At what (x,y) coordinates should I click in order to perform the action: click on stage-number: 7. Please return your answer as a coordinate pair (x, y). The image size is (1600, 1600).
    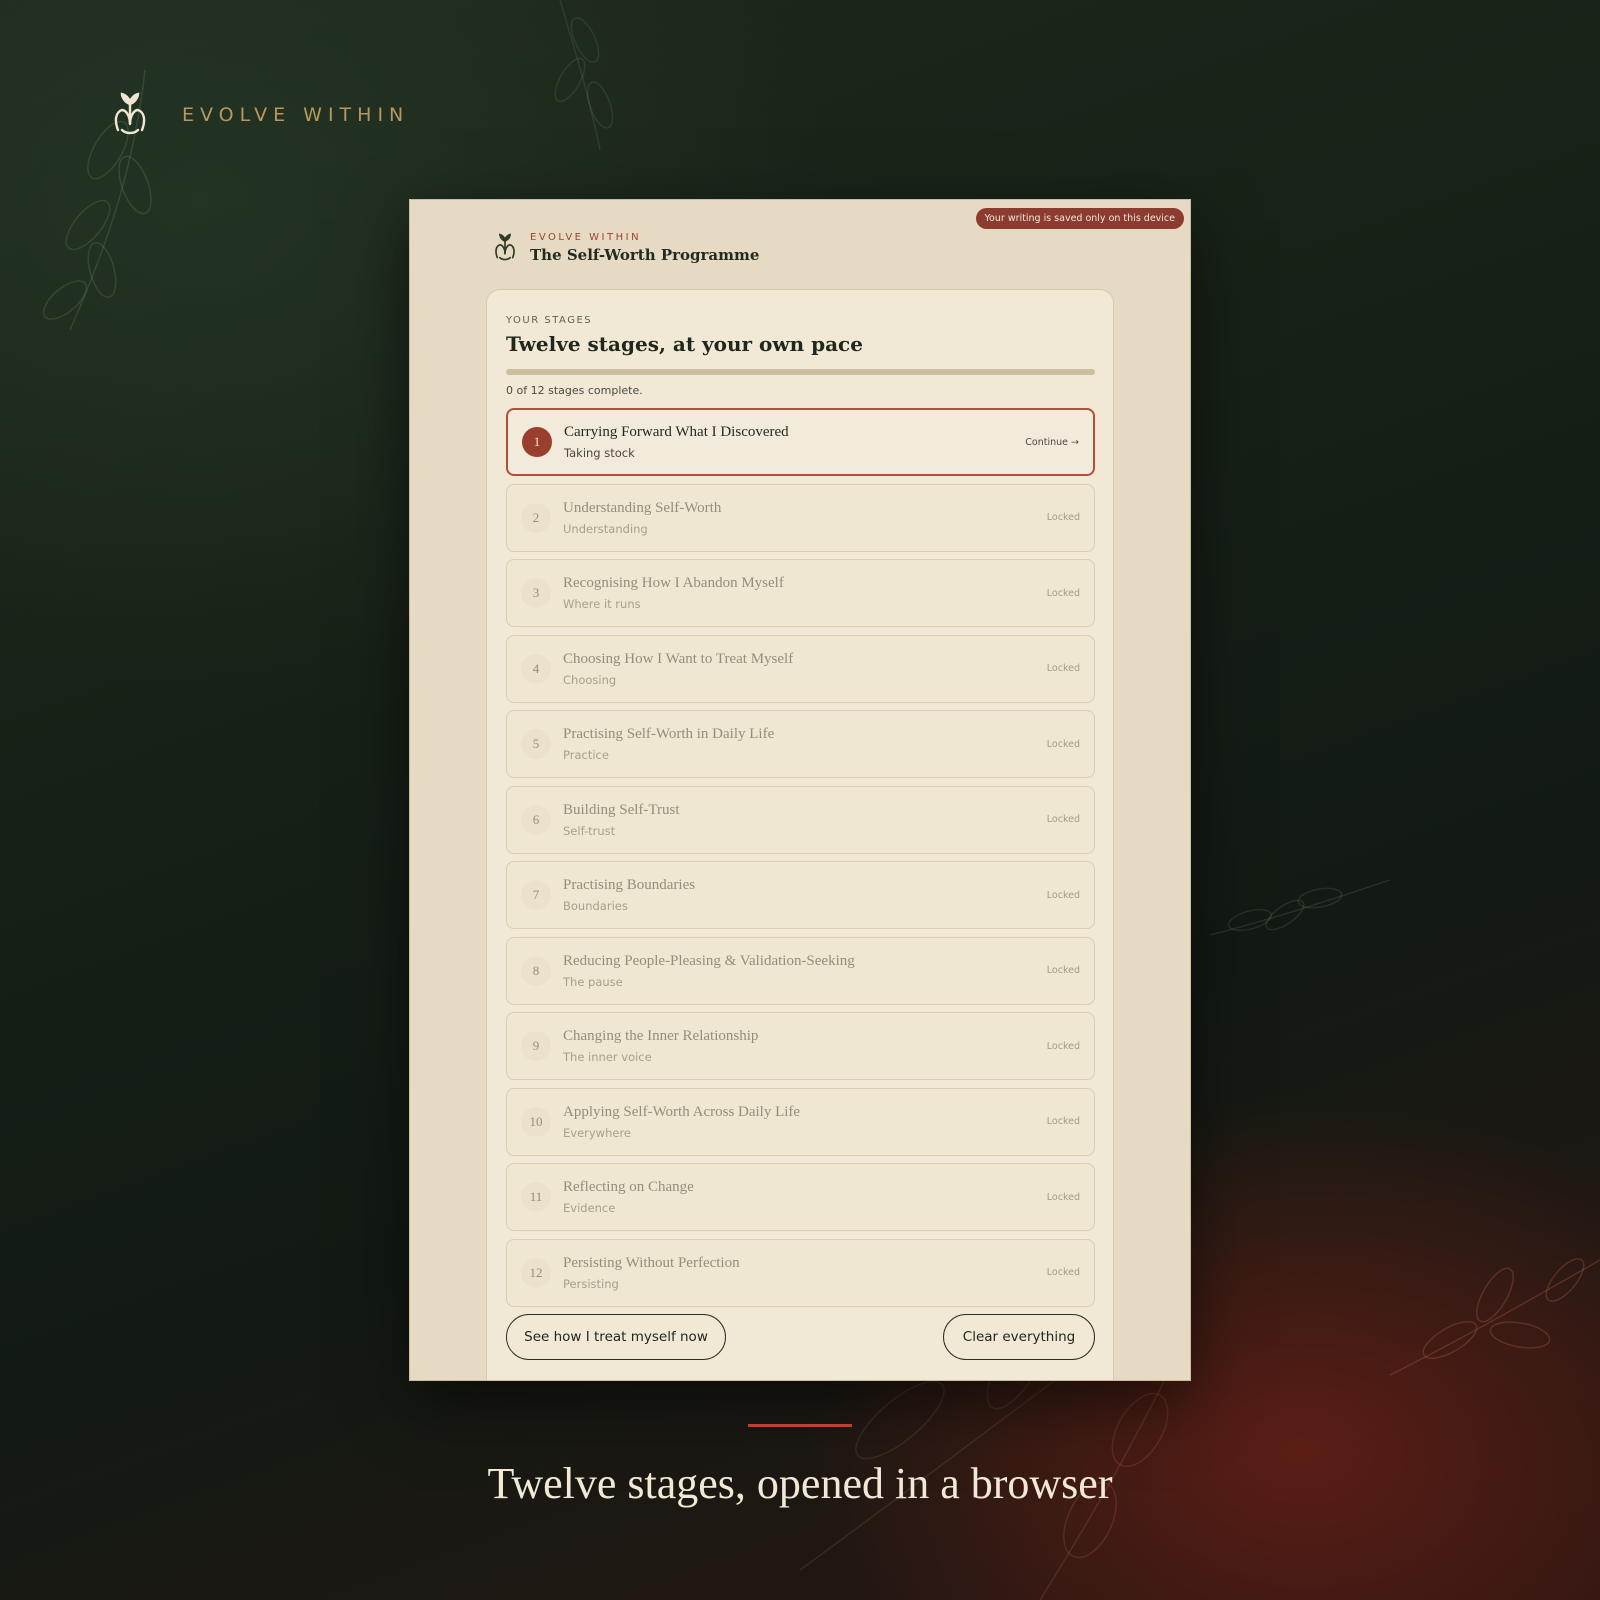
    Looking at the image, I should click on (536, 895).